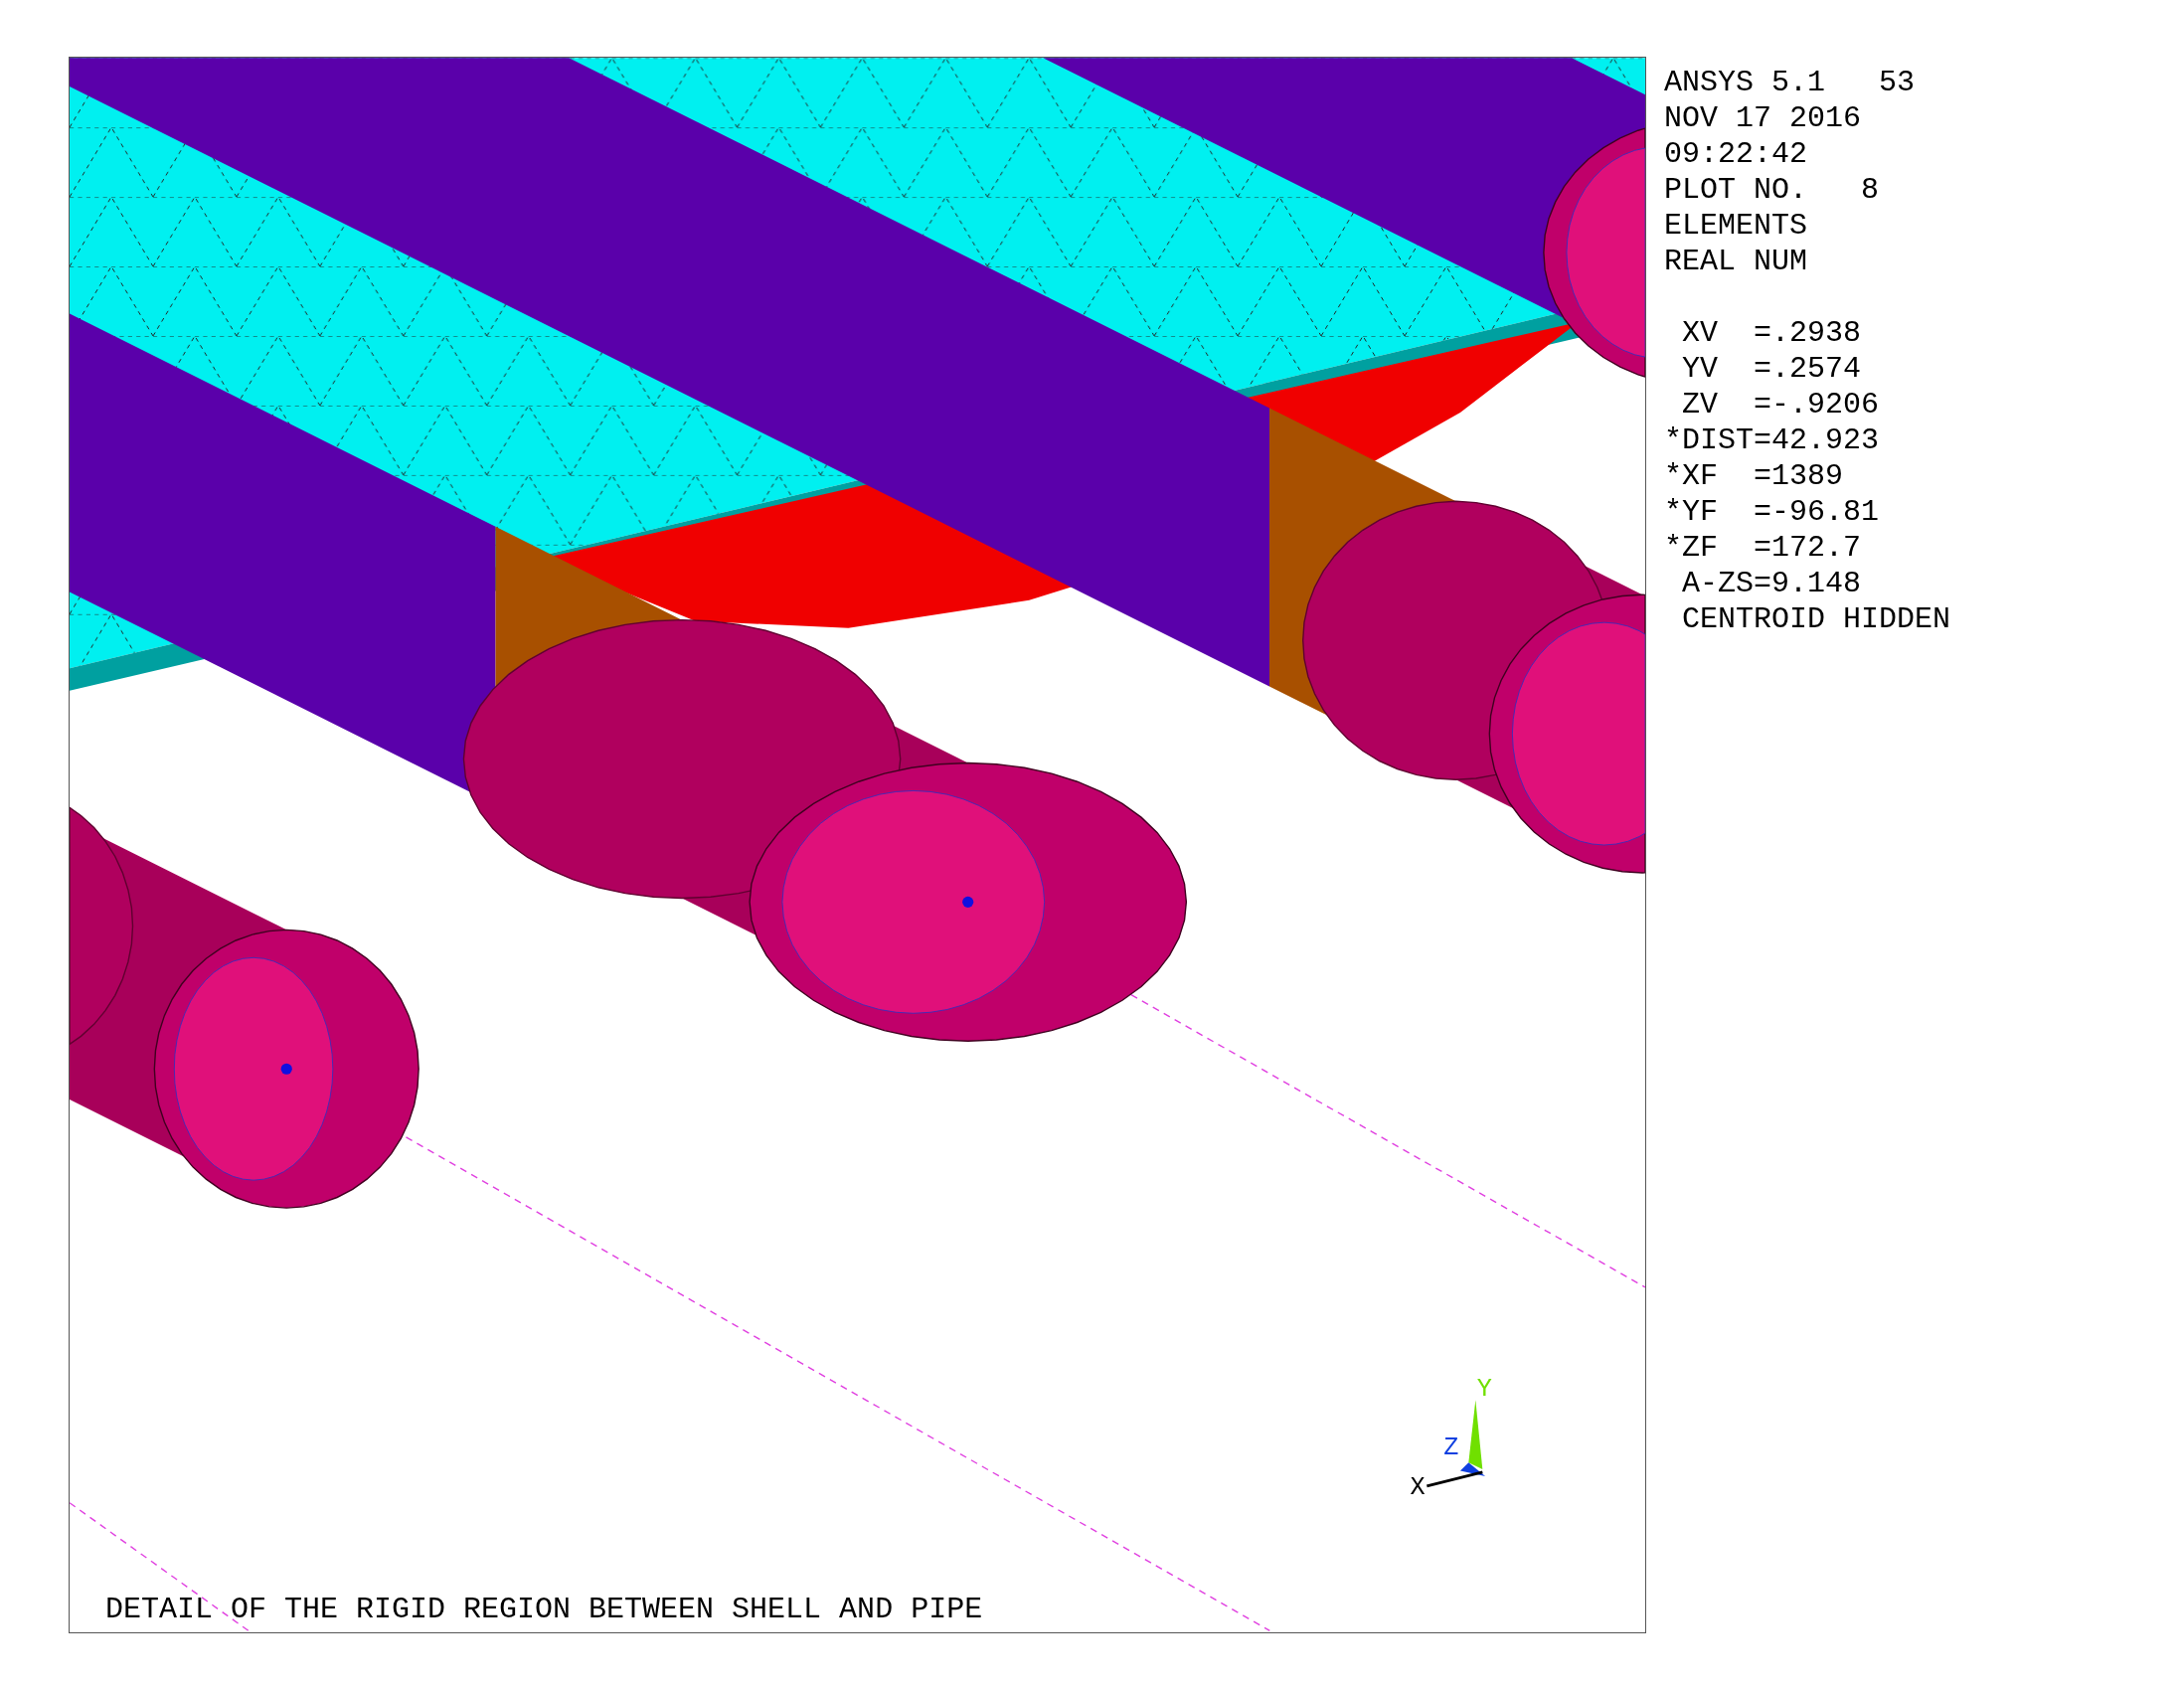  What do you see at coordinates (1418, 1488) in the screenshot?
I see `axis-label: X` at bounding box center [1418, 1488].